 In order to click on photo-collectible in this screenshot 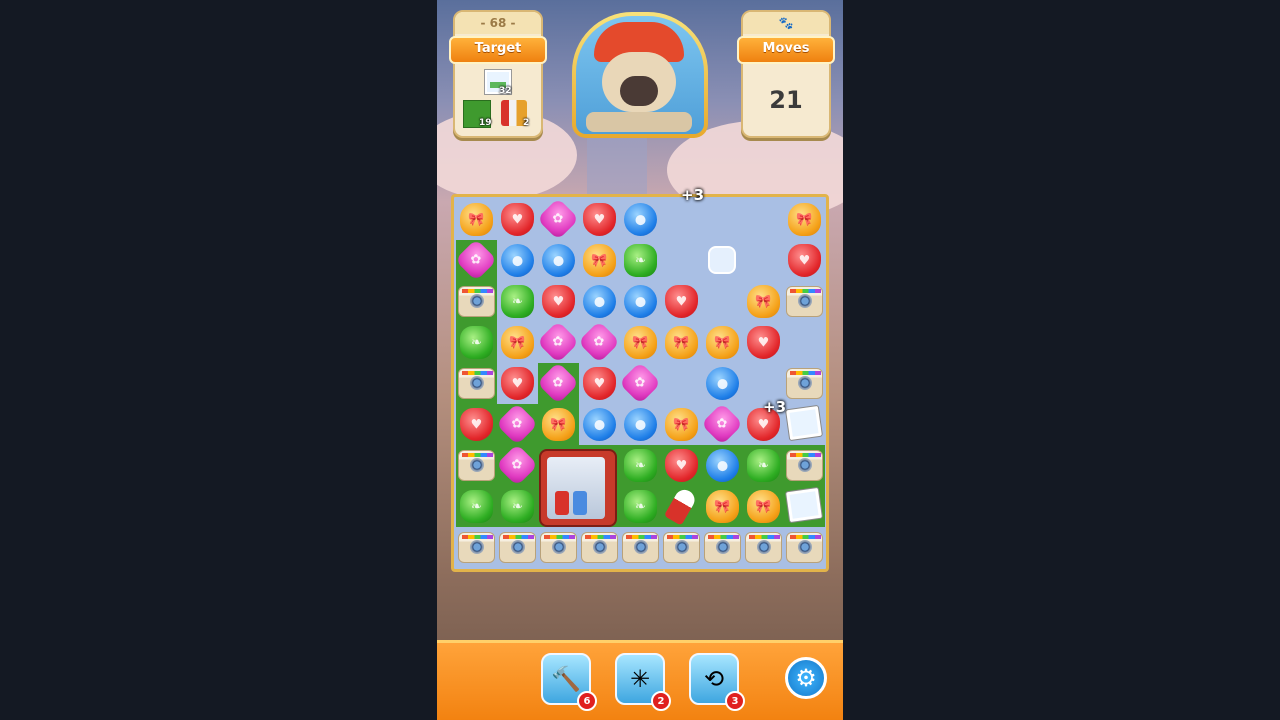, I will do `click(804, 505)`.